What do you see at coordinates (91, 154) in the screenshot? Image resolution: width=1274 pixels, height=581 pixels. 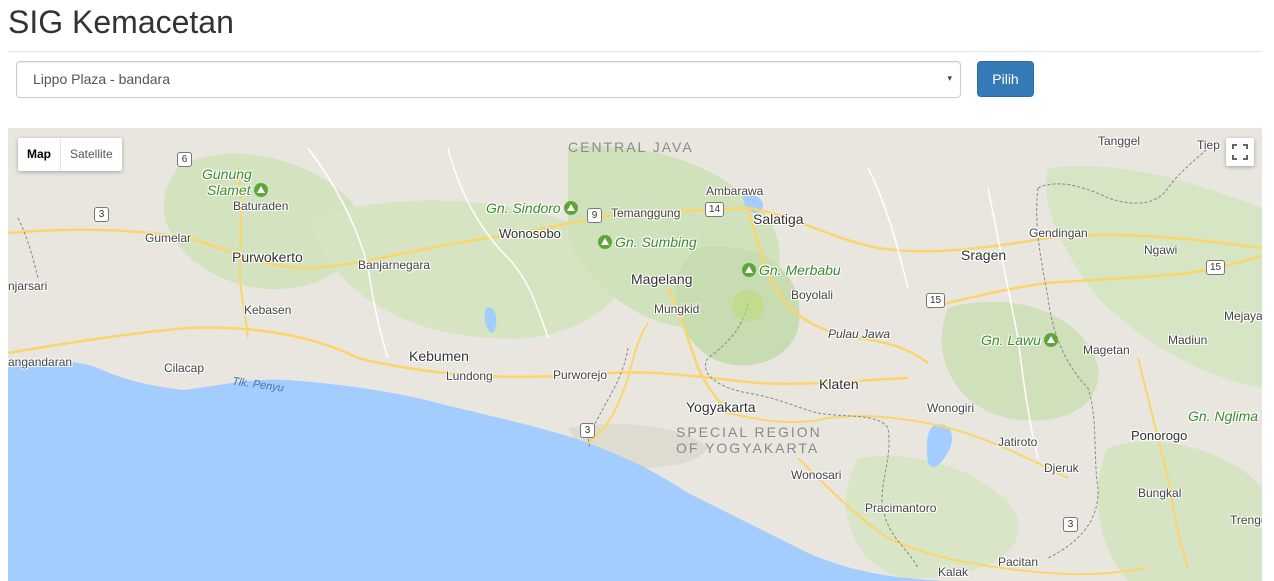 I see `map-type-satellite-button: Satellite` at bounding box center [91, 154].